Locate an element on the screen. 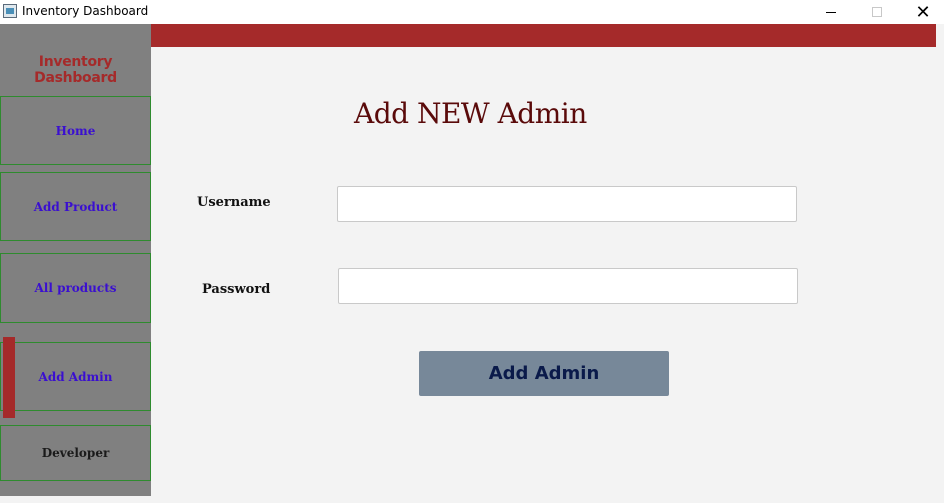 The width and height of the screenshot is (944, 503). sidebar-item-label: Add Product is located at coordinates (75, 206).